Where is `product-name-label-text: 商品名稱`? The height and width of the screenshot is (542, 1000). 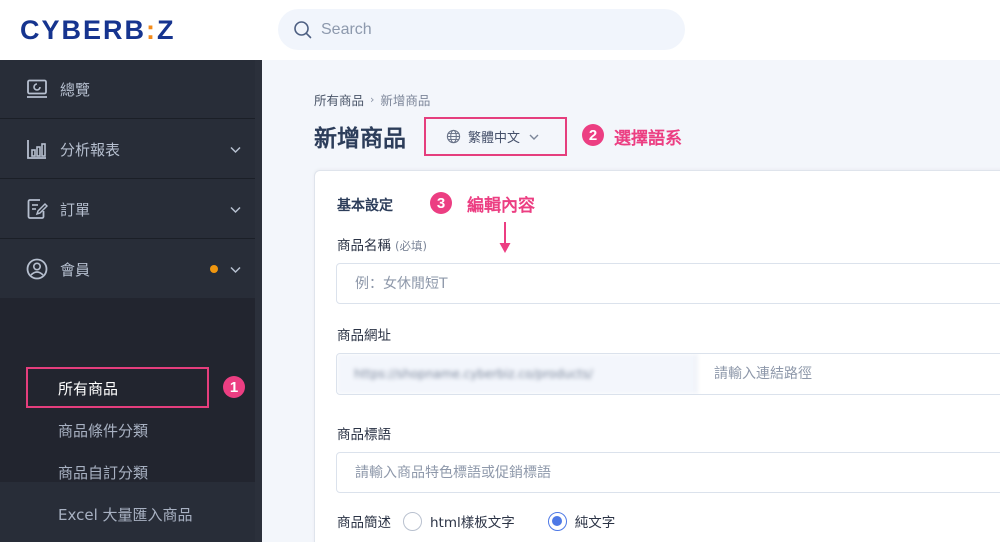 product-name-label-text: 商品名稱 is located at coordinates (364, 246).